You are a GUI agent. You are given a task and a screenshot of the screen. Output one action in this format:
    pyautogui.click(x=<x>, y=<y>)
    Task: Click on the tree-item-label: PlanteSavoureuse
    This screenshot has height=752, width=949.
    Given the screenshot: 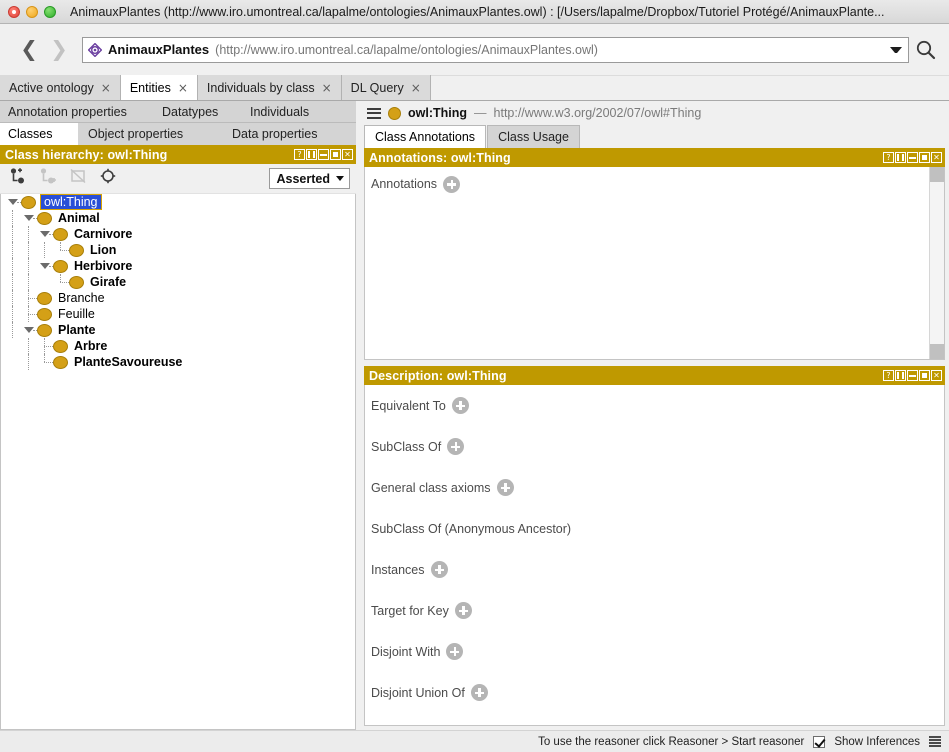 What is the action you would take?
    pyautogui.click(x=128, y=362)
    